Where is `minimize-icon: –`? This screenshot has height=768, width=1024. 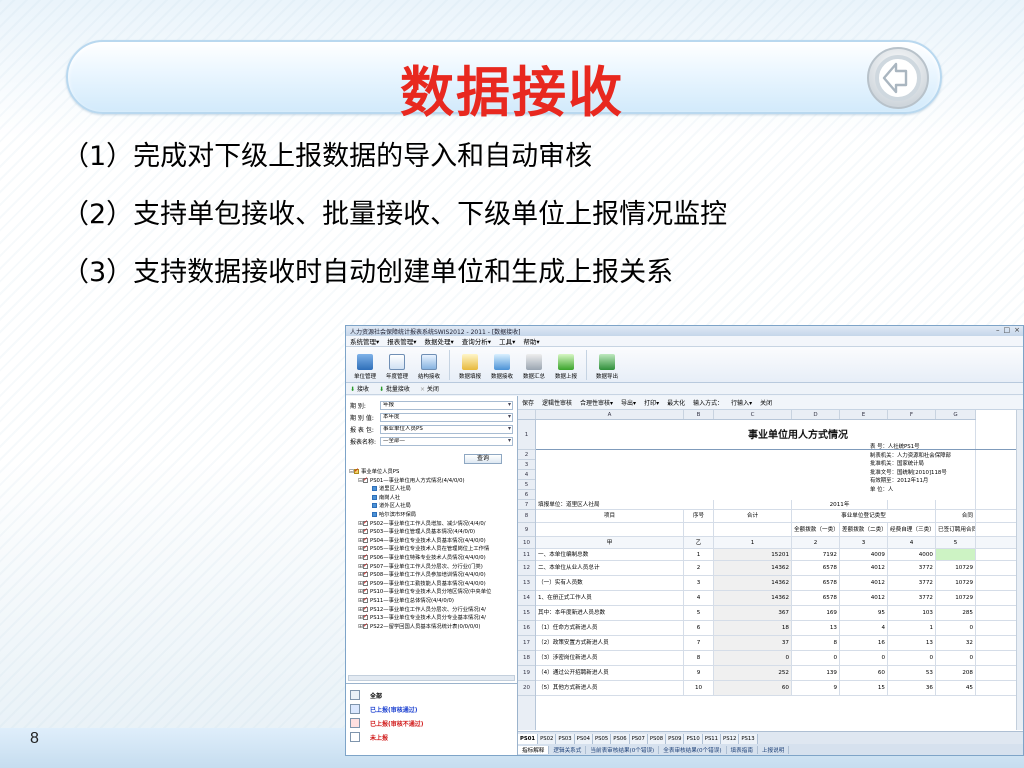
minimize-icon: – is located at coordinates (998, 331).